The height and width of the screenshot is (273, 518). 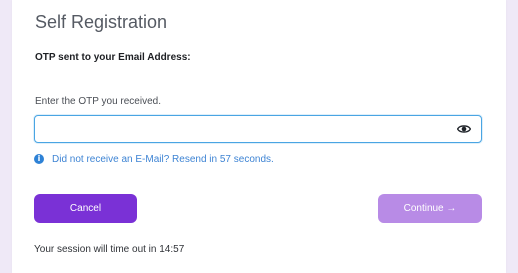 I want to click on otp-field-label: Enter the OTP you received., so click(x=98, y=101).